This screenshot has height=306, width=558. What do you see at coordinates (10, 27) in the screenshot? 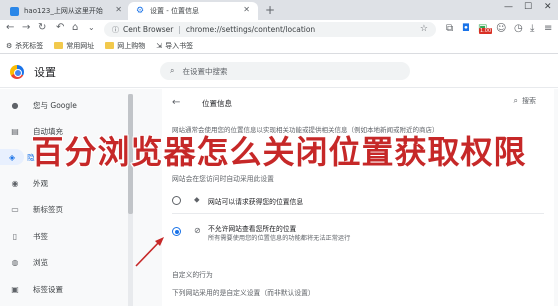
I see `back-icon: ←` at bounding box center [10, 27].